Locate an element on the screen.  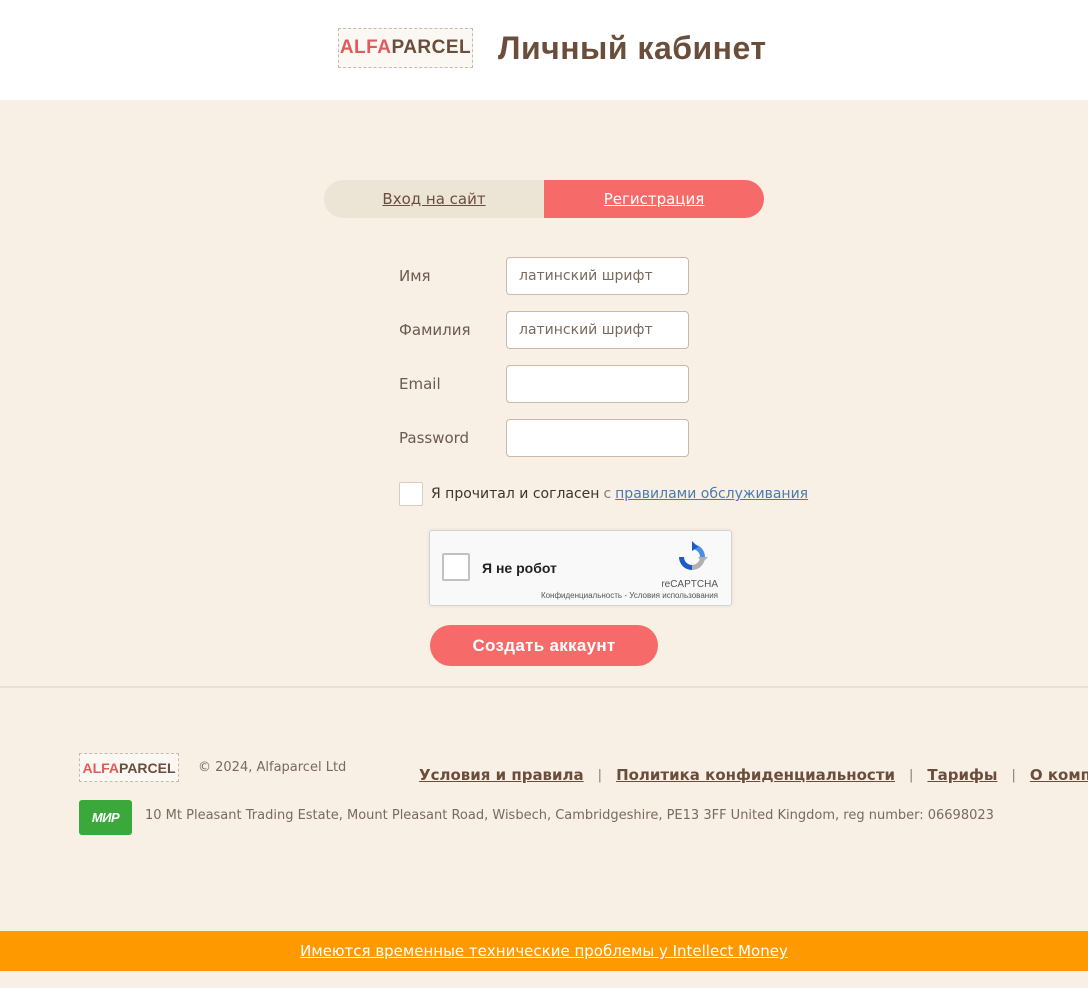
copyright: © 2024, Alfaparcel Ltd is located at coordinates (272, 767).